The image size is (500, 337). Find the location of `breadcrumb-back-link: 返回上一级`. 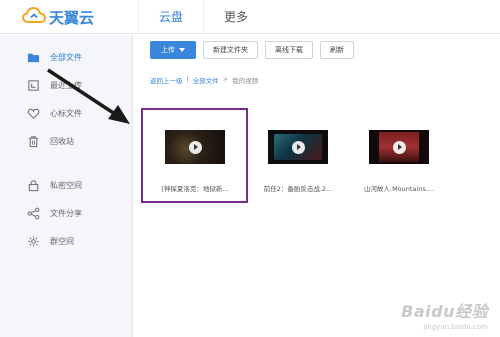

breadcrumb-back-link: 返回上一级 is located at coordinates (166, 80).